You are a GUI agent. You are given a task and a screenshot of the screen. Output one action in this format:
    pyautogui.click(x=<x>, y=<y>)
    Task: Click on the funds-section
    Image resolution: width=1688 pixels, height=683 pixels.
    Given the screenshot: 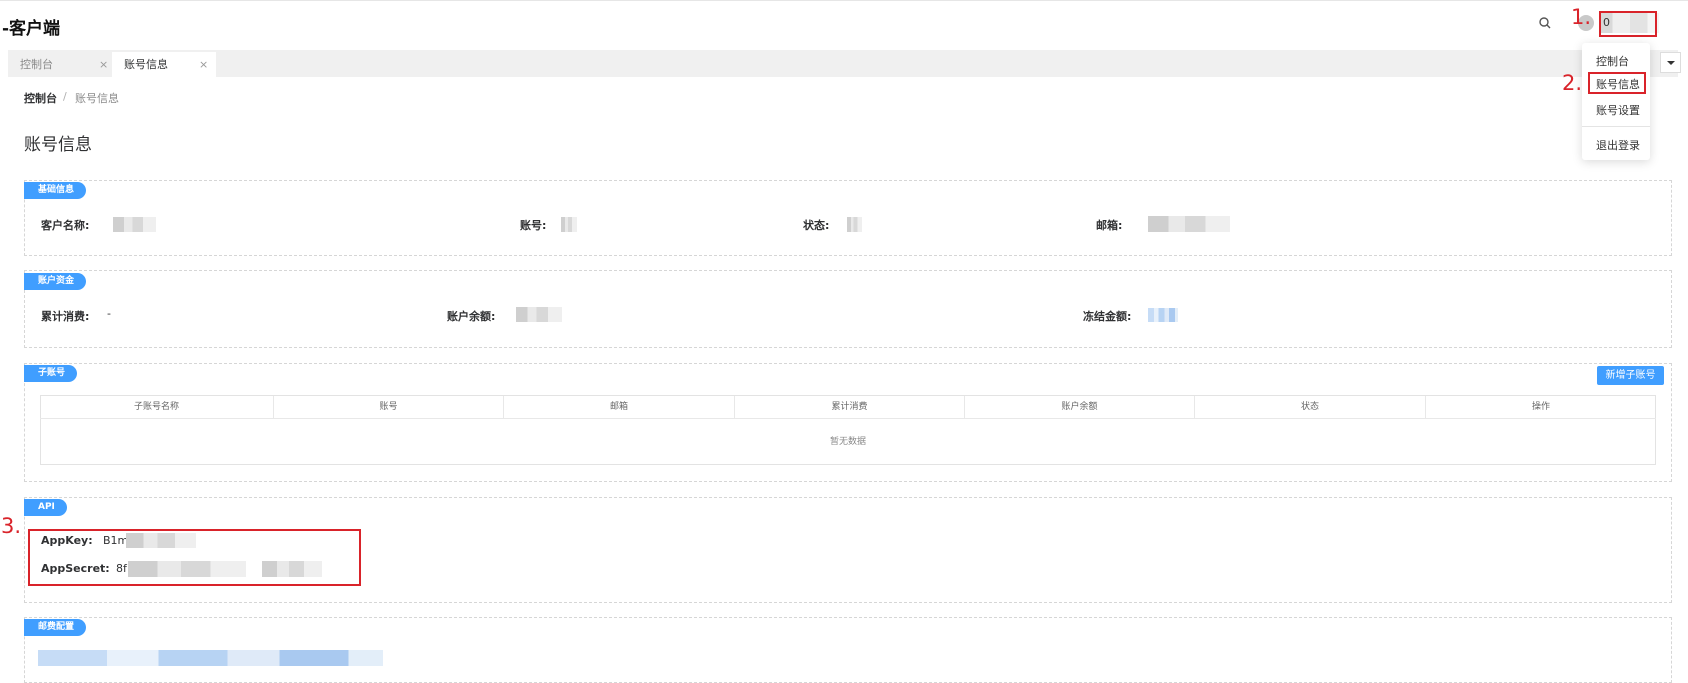 What is the action you would take?
    pyautogui.click(x=848, y=309)
    